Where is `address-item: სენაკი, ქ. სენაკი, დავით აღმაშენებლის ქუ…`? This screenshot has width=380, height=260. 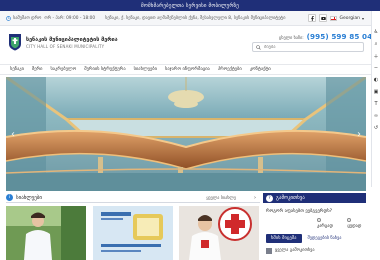 address-item: სენაკი, ქ. სენაკი, დავით აღმაშენებლის ქუ… is located at coordinates (195, 18).